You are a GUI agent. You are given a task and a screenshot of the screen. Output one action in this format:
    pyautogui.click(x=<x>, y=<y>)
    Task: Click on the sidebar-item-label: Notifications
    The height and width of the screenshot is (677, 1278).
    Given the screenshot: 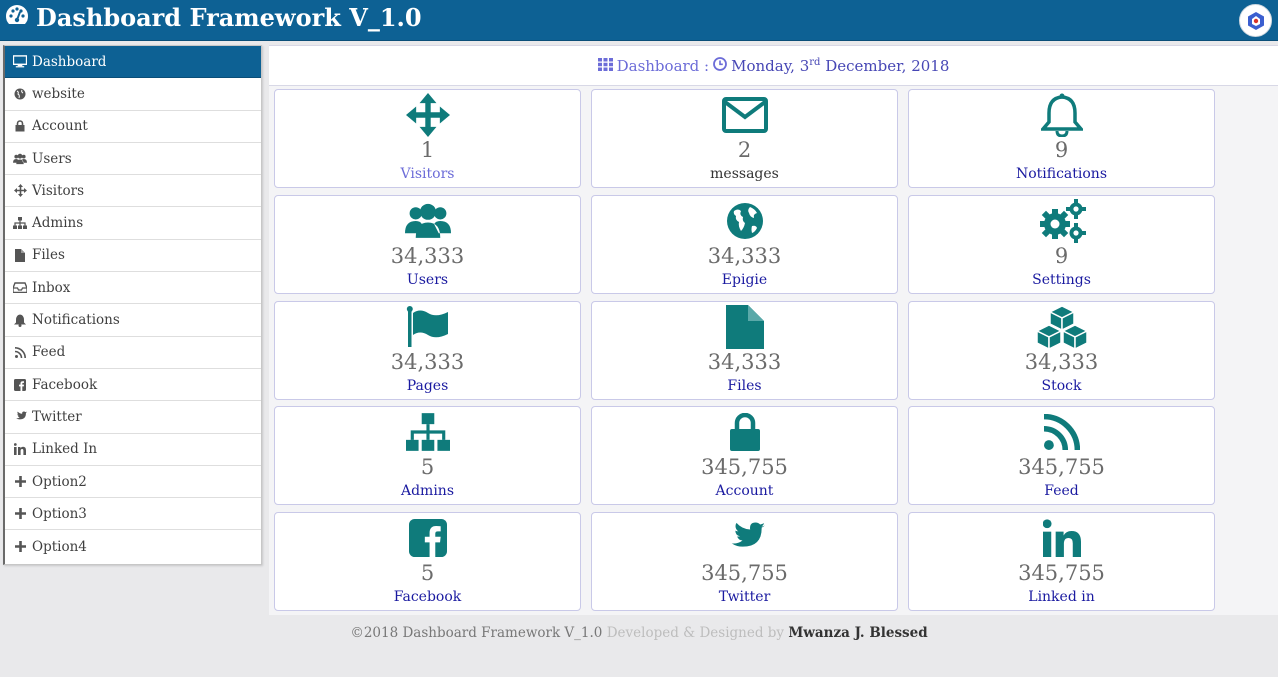 What is the action you would take?
    pyautogui.click(x=76, y=320)
    